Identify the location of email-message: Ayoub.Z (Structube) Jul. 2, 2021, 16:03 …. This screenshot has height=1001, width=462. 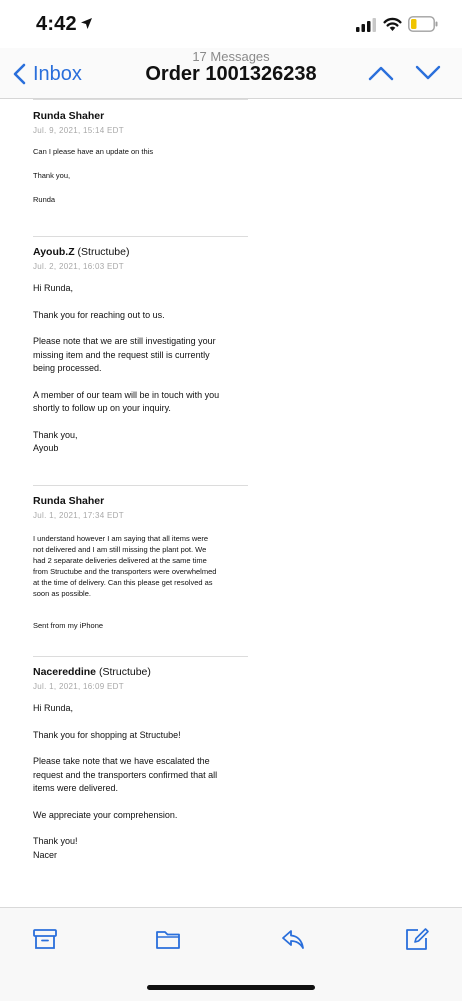
(140, 351).